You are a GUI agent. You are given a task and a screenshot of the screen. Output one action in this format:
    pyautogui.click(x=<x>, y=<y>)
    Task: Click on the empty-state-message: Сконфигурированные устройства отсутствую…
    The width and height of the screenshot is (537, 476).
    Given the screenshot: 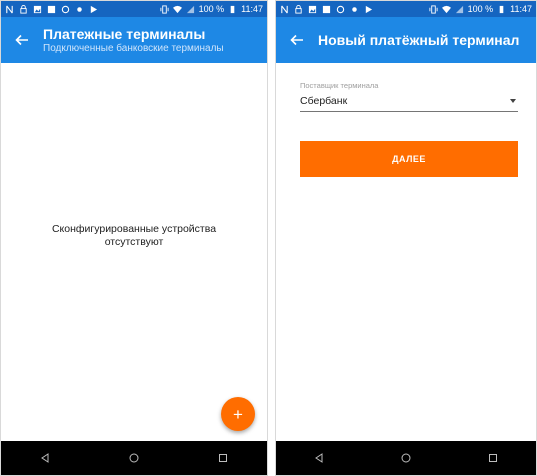 What is the action you would take?
    pyautogui.click(x=134, y=236)
    